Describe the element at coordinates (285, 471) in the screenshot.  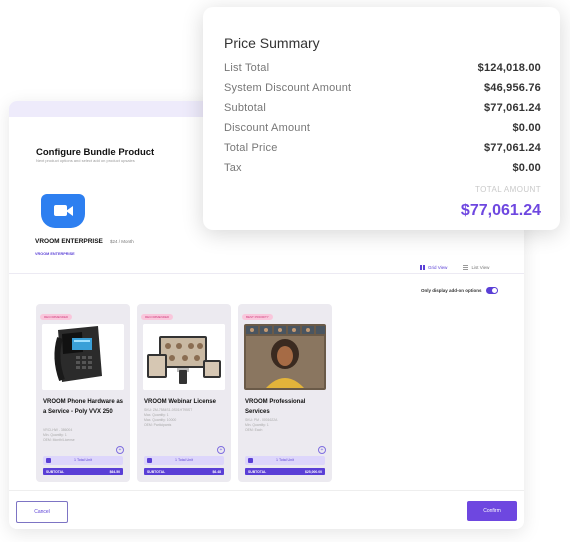
I see `subtotal-row: SUBTOTAL $25,000.00` at that location.